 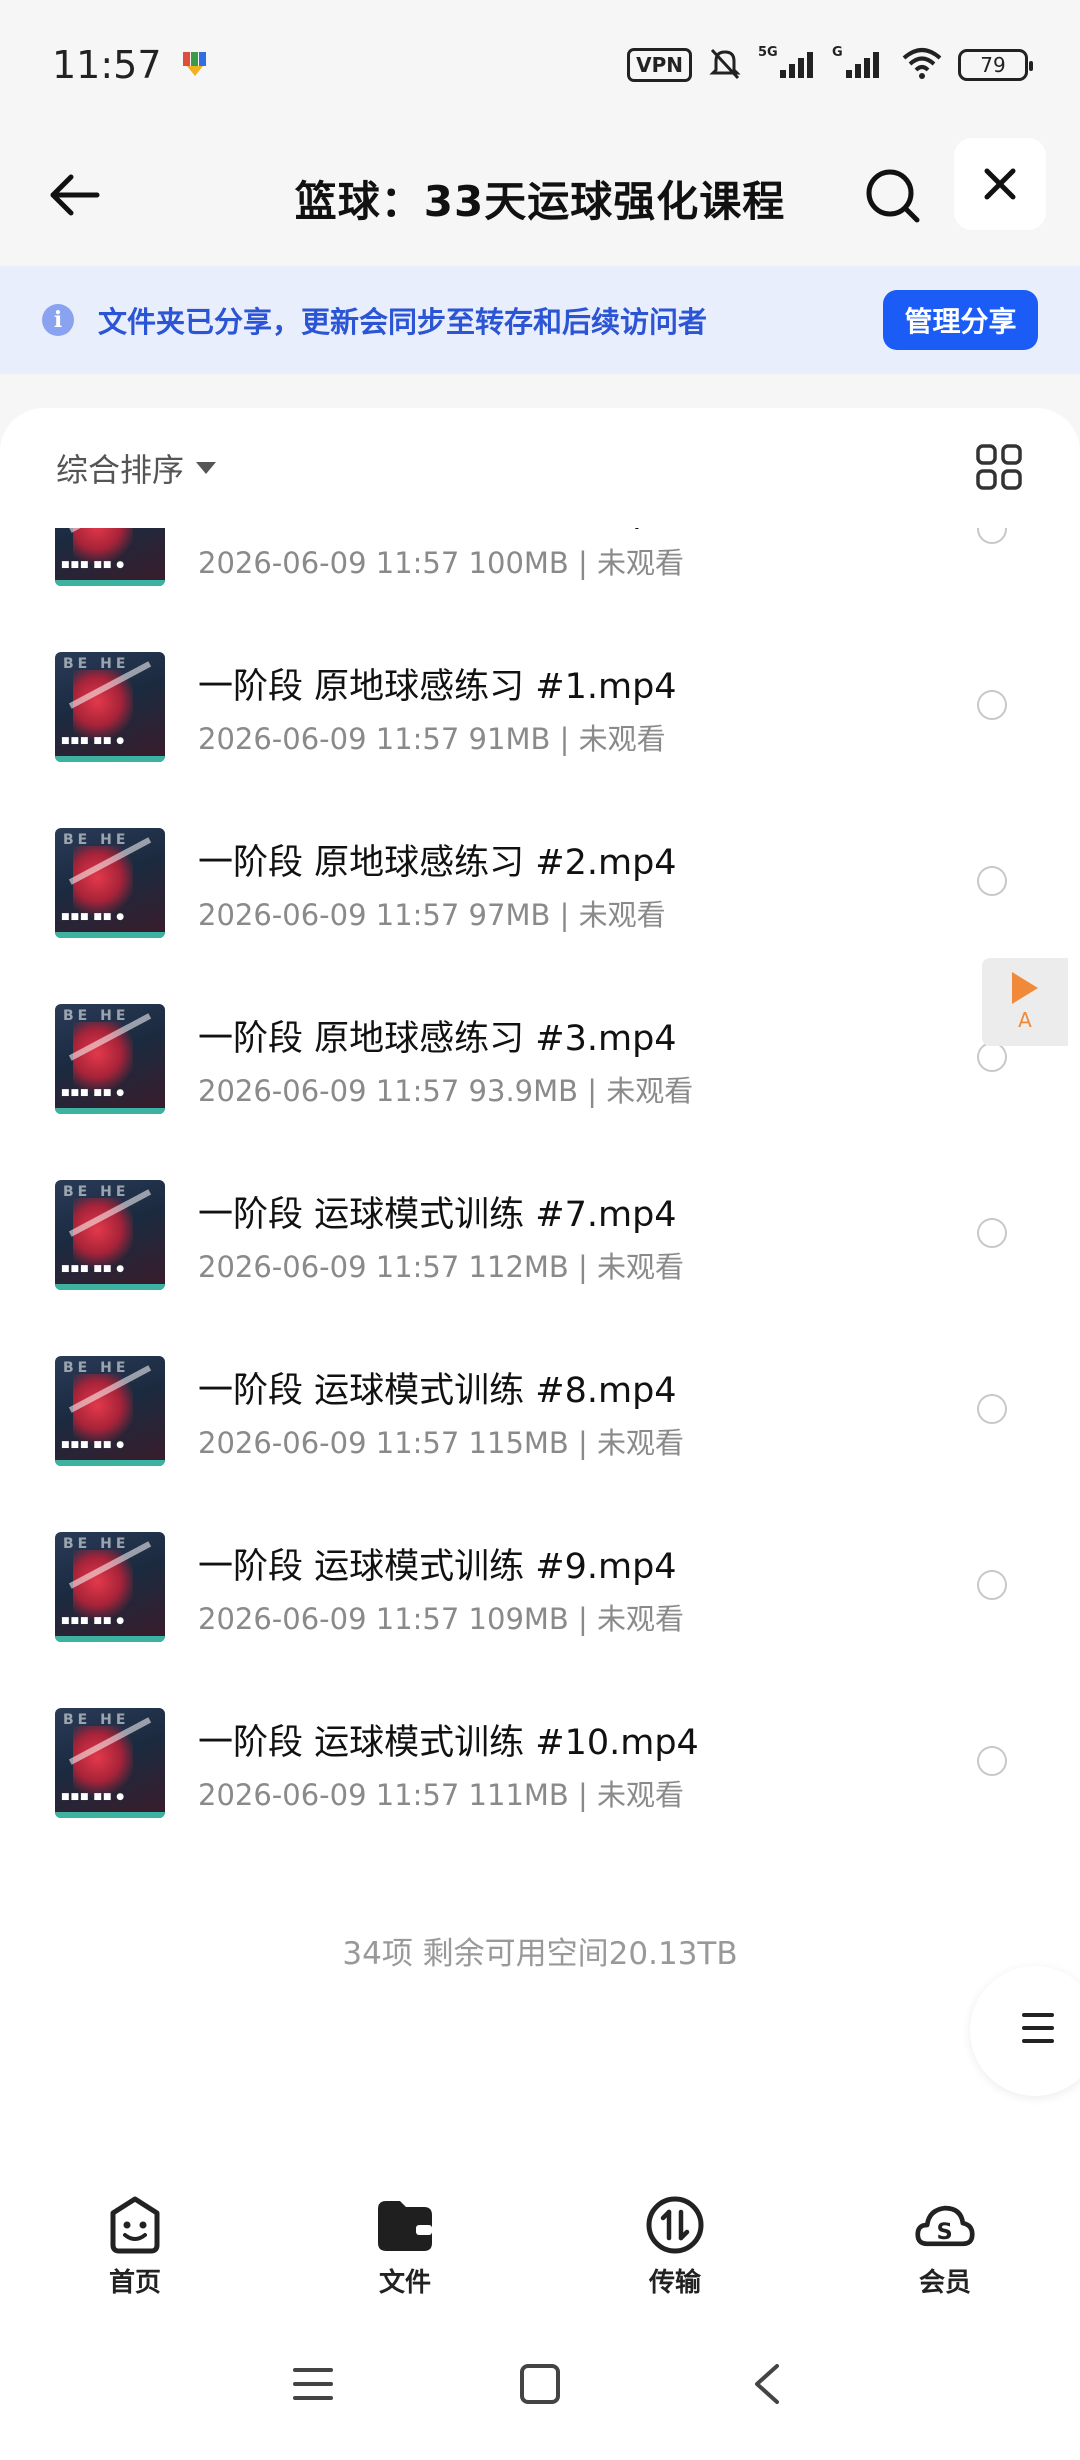 What do you see at coordinates (446, 1091) in the screenshot?
I see `file-meta: 2026-06-09 11:57 93.9MB | 未观看` at bounding box center [446, 1091].